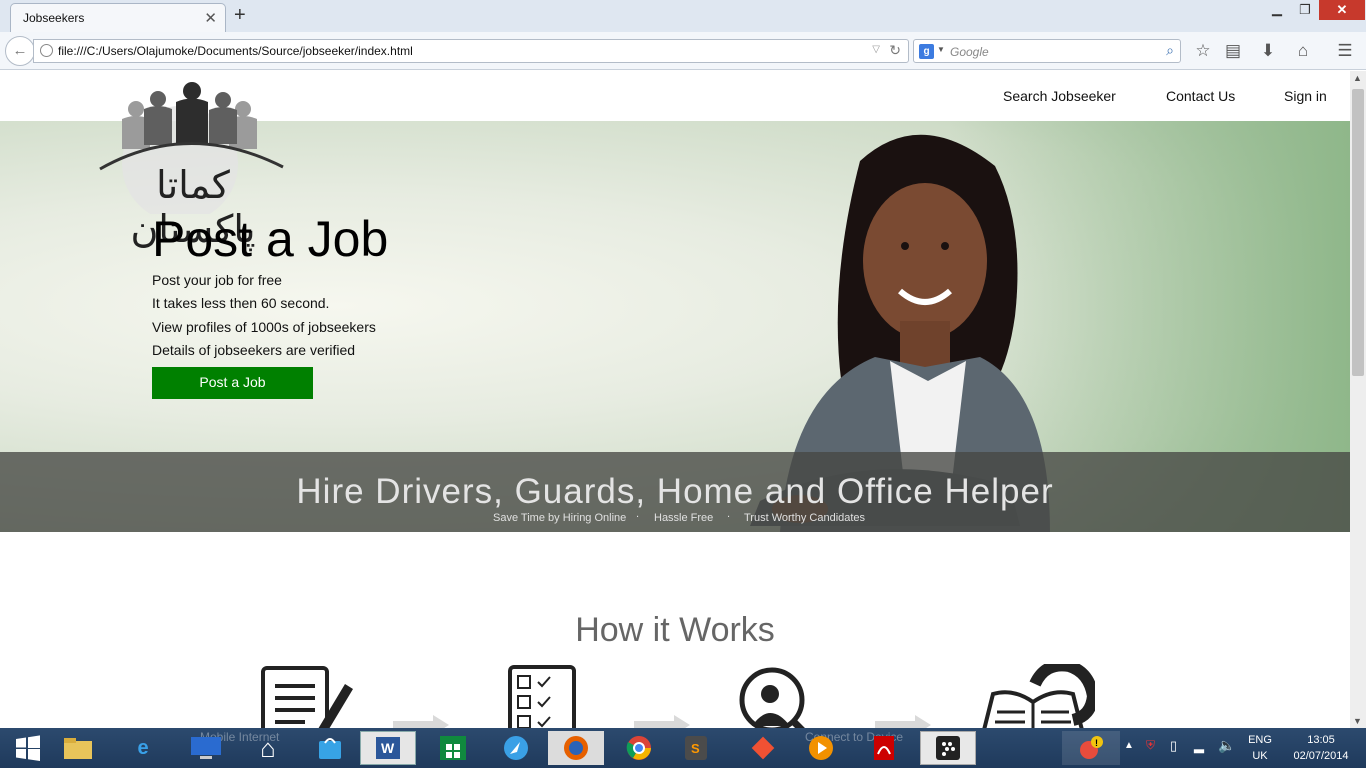 This screenshot has width=1366, height=768. Describe the element at coordinates (684, 518) in the screenshot. I see `hire-point: Hassle Free` at that location.